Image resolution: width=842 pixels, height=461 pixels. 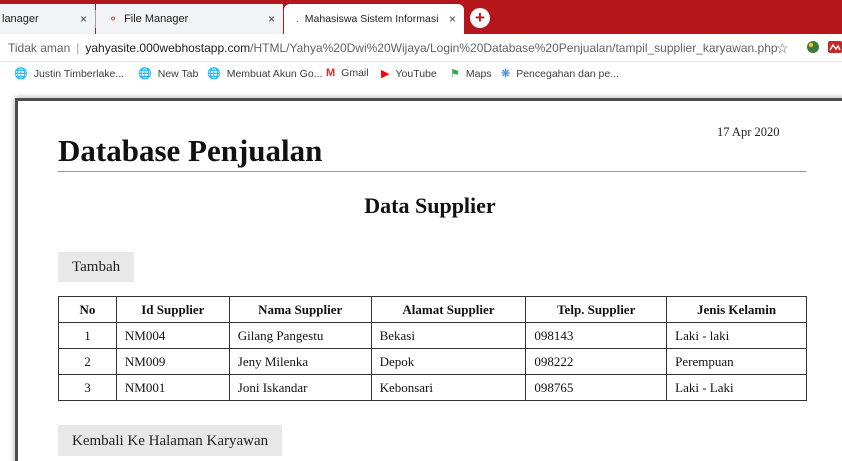 What do you see at coordinates (87, 387) in the screenshot?
I see `cell-no: 3` at bounding box center [87, 387].